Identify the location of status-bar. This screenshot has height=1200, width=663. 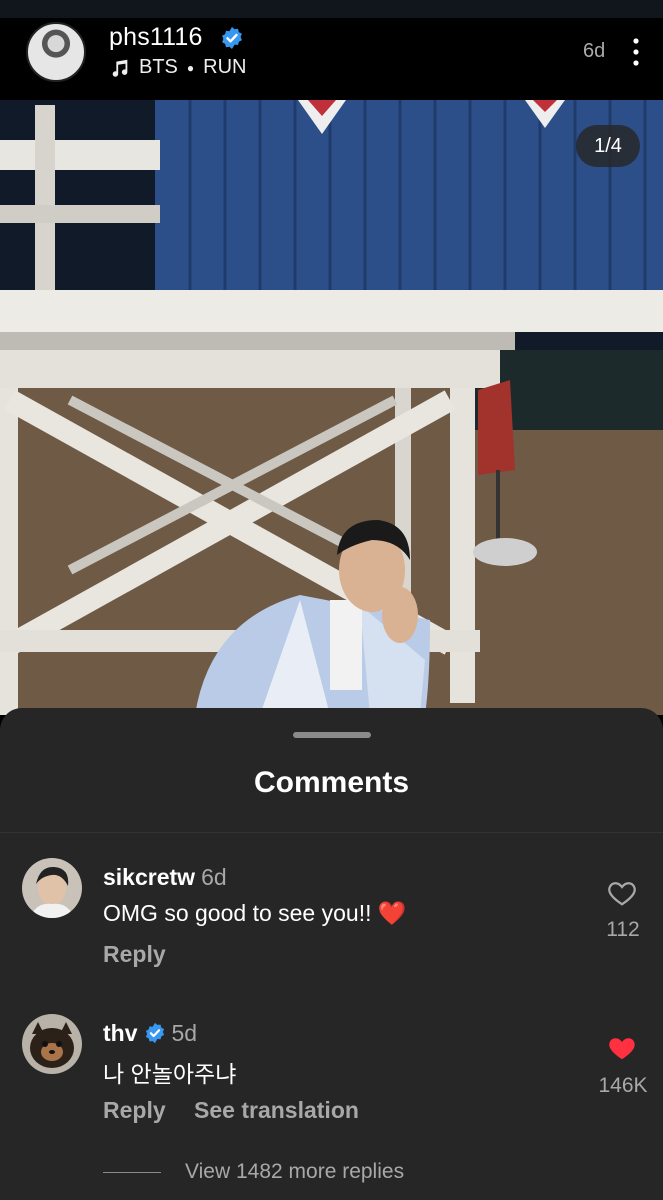
(331, 9).